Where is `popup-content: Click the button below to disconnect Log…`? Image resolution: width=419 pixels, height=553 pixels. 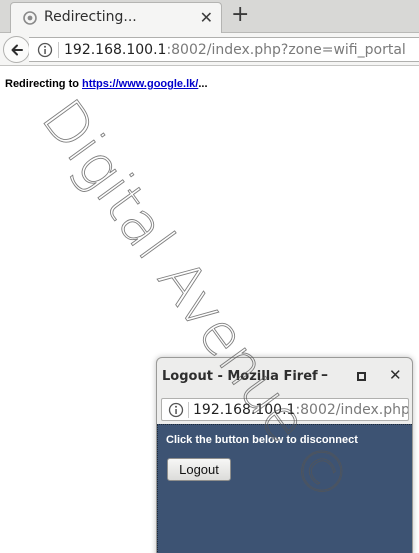
popup-content: Click the button below to disconnect Log… is located at coordinates (284, 488).